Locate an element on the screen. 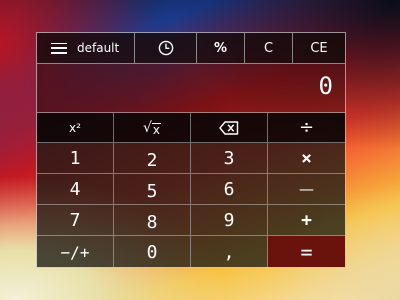 This screenshot has width=400, height=300. decimal-button: , is located at coordinates (229, 251).